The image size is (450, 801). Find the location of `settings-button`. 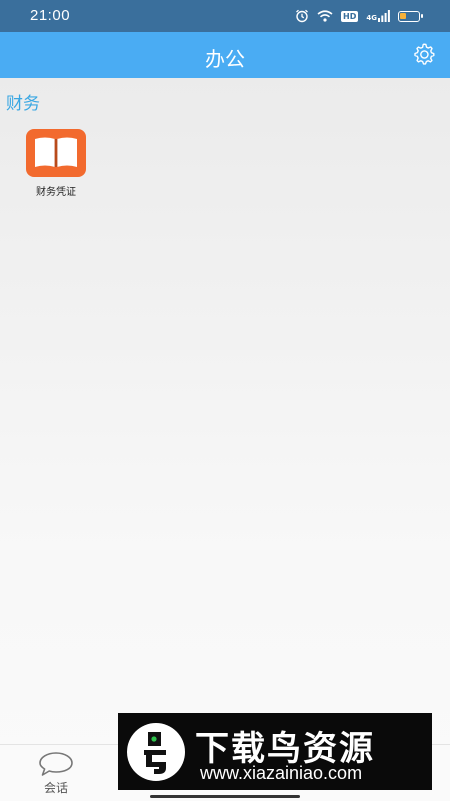

settings-button is located at coordinates (424, 54).